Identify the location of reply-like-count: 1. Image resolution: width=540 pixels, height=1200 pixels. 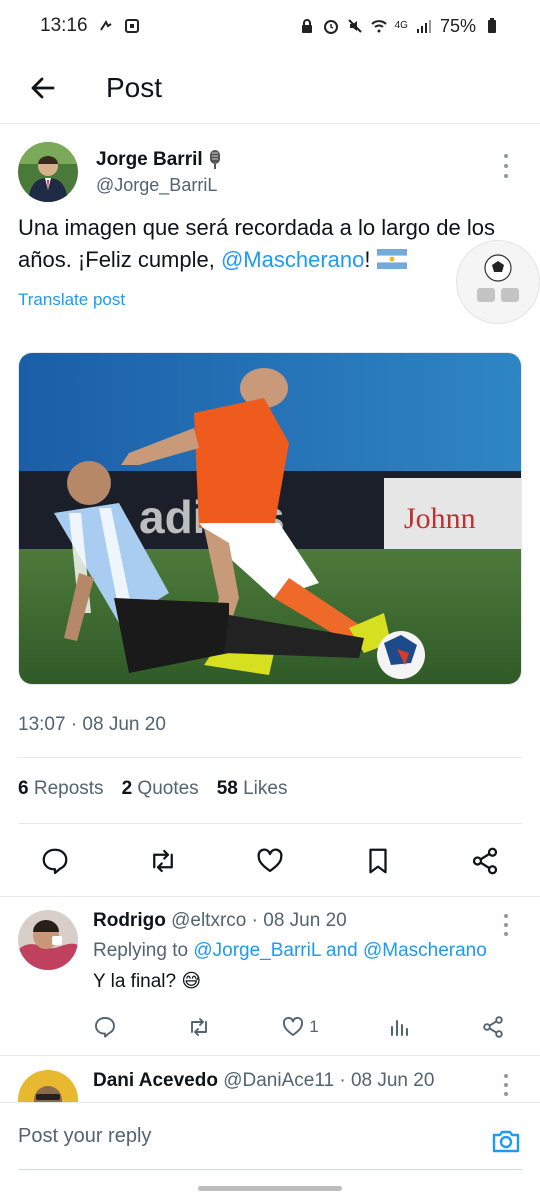
(314, 1026).